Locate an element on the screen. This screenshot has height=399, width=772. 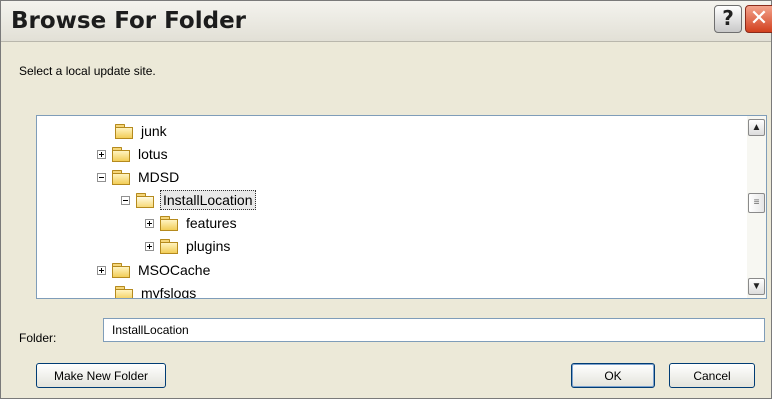
tree-item-msocache: MSOCache is located at coordinates (154, 270).